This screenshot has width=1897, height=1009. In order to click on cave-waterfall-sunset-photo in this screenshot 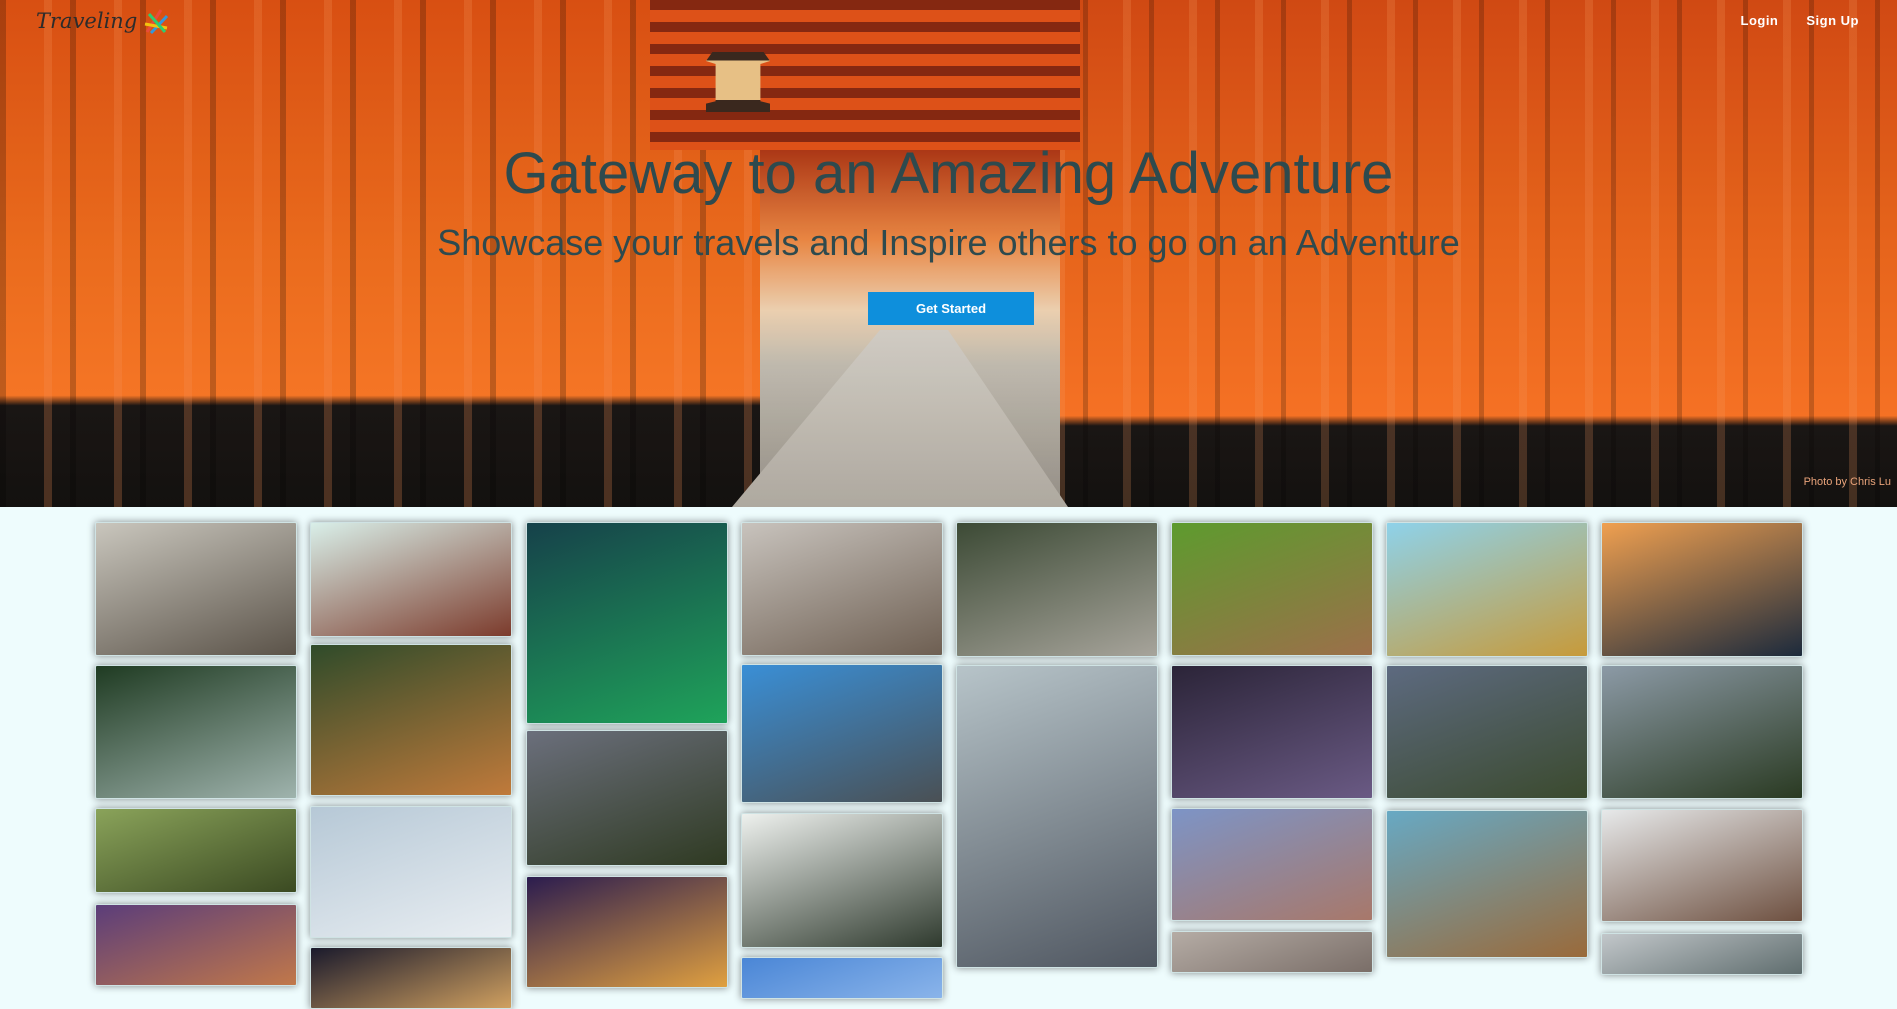, I will do `click(627, 798)`.